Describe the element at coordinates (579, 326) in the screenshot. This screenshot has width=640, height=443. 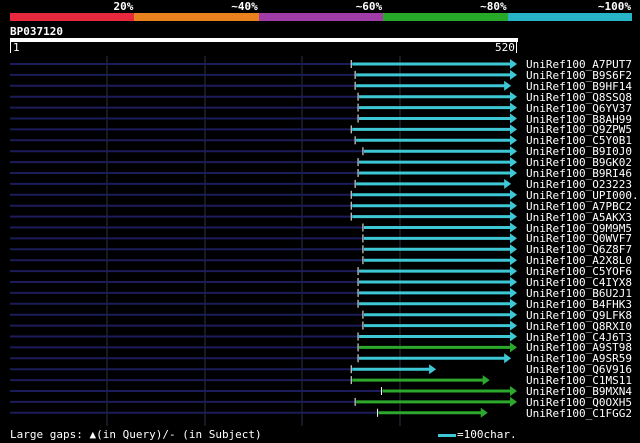
I see `hit-label-link: UniRef100_Q8RXI0` at that location.